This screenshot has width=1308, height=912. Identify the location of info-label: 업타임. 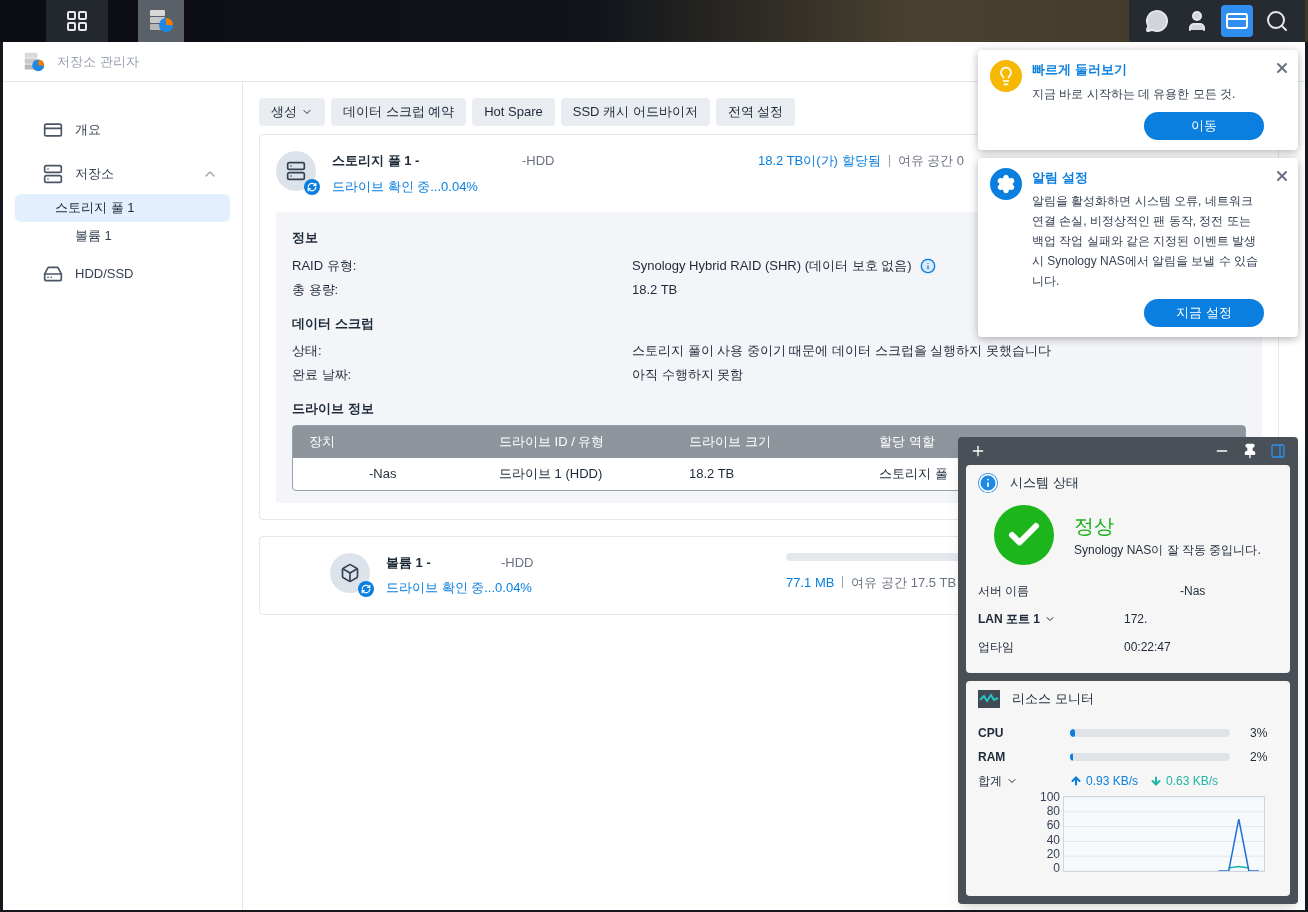
(996, 647).